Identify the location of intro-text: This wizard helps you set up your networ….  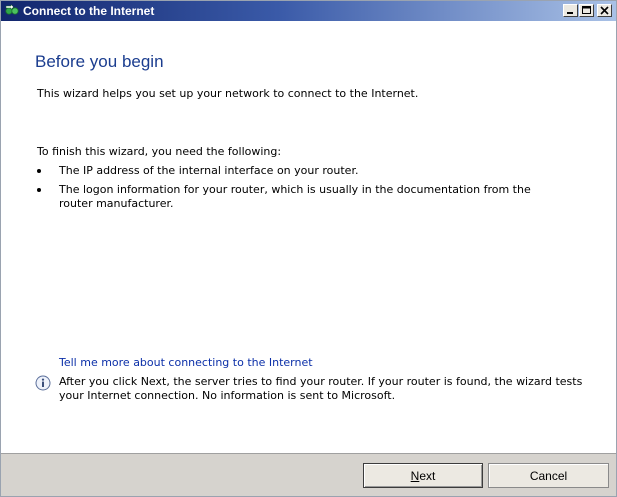
(228, 93).